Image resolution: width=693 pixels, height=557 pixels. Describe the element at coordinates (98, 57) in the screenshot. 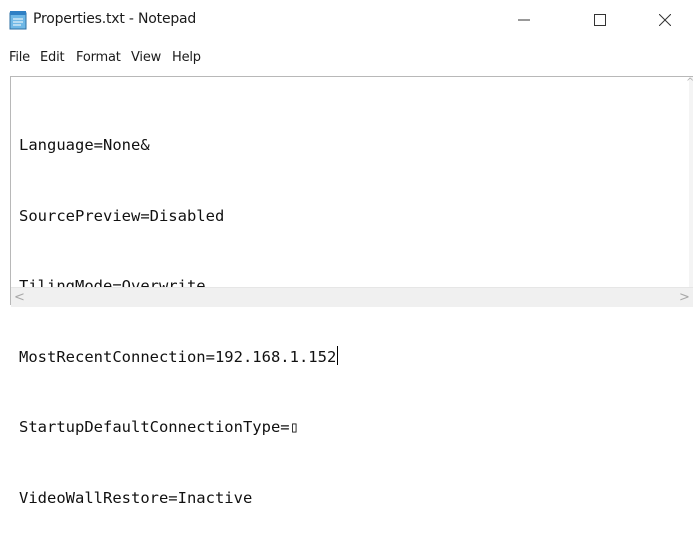

I see `menu-format: Format` at that location.